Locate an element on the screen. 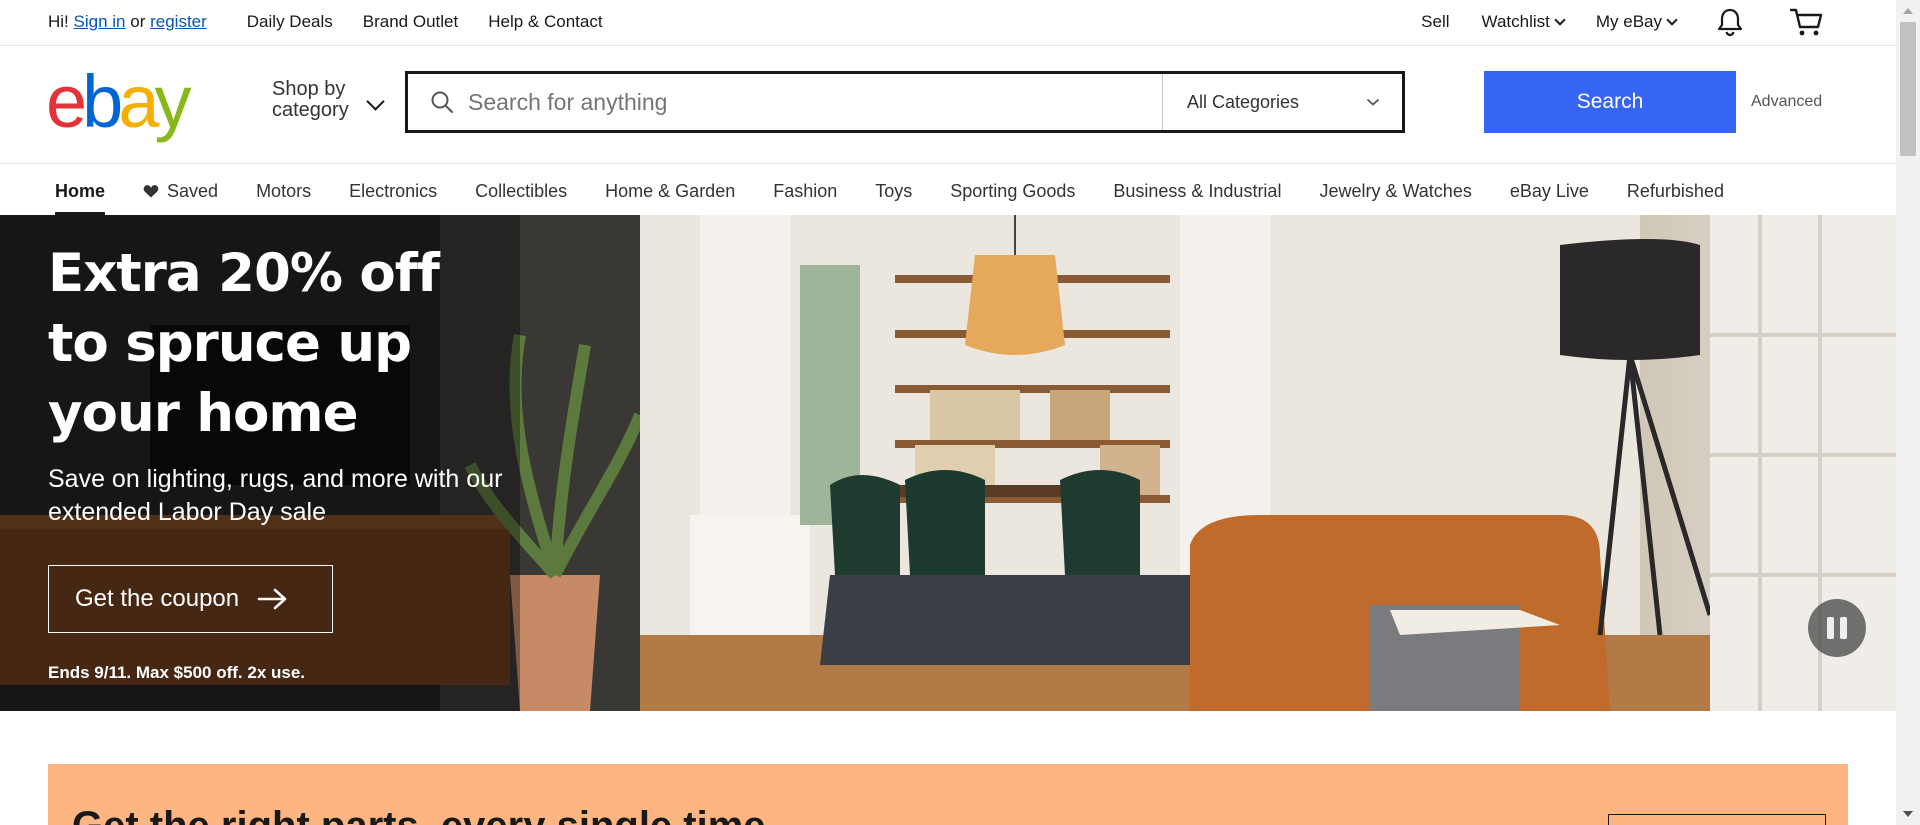  watchlist-label: Watchlist is located at coordinates (1515, 21).